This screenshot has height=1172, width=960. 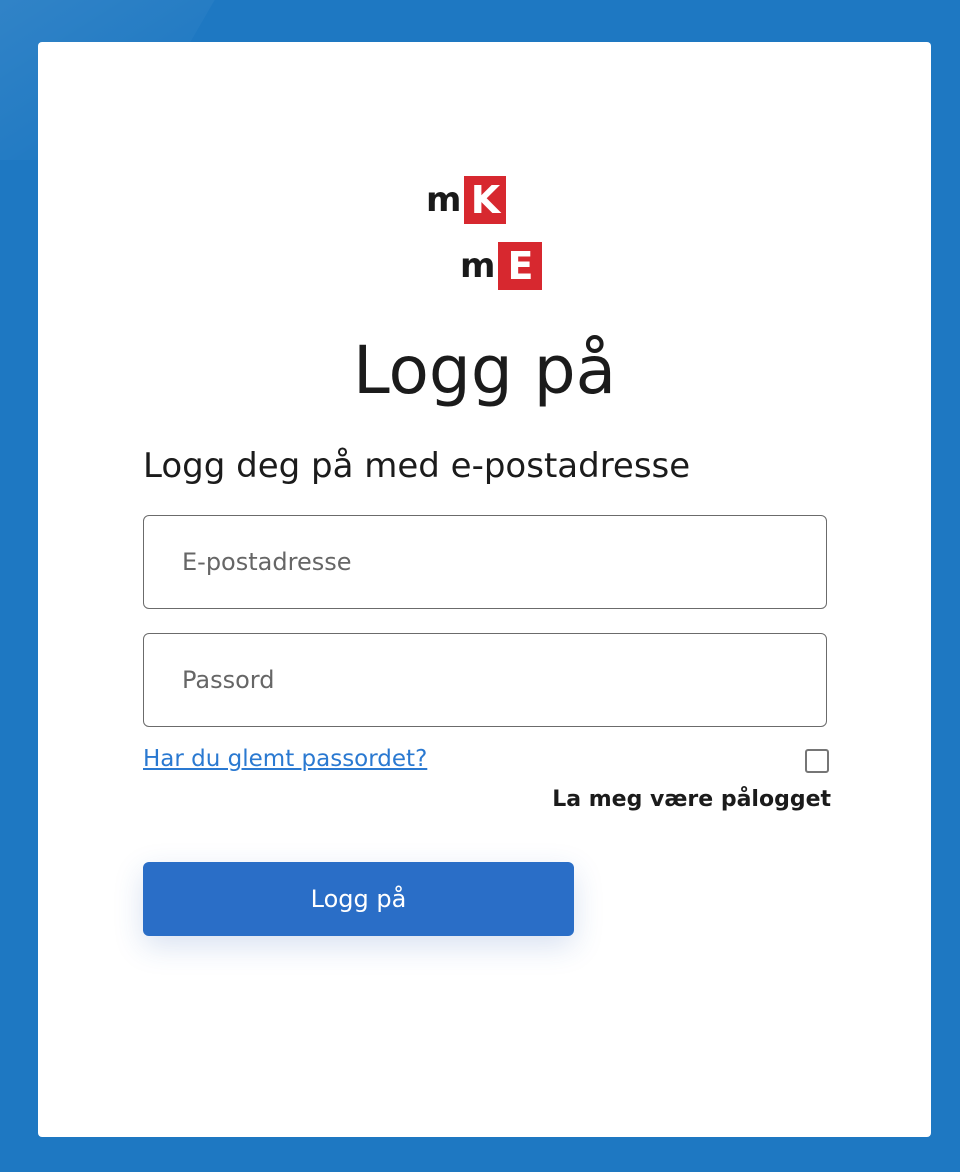 I want to click on password-input, so click(x=485, y=680).